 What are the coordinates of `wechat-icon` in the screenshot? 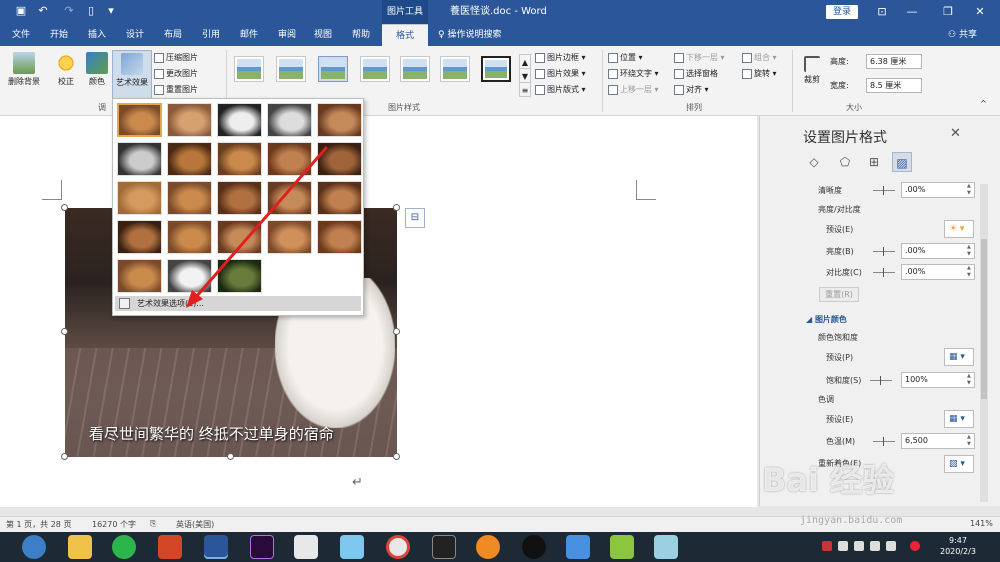 It's located at (124, 547).